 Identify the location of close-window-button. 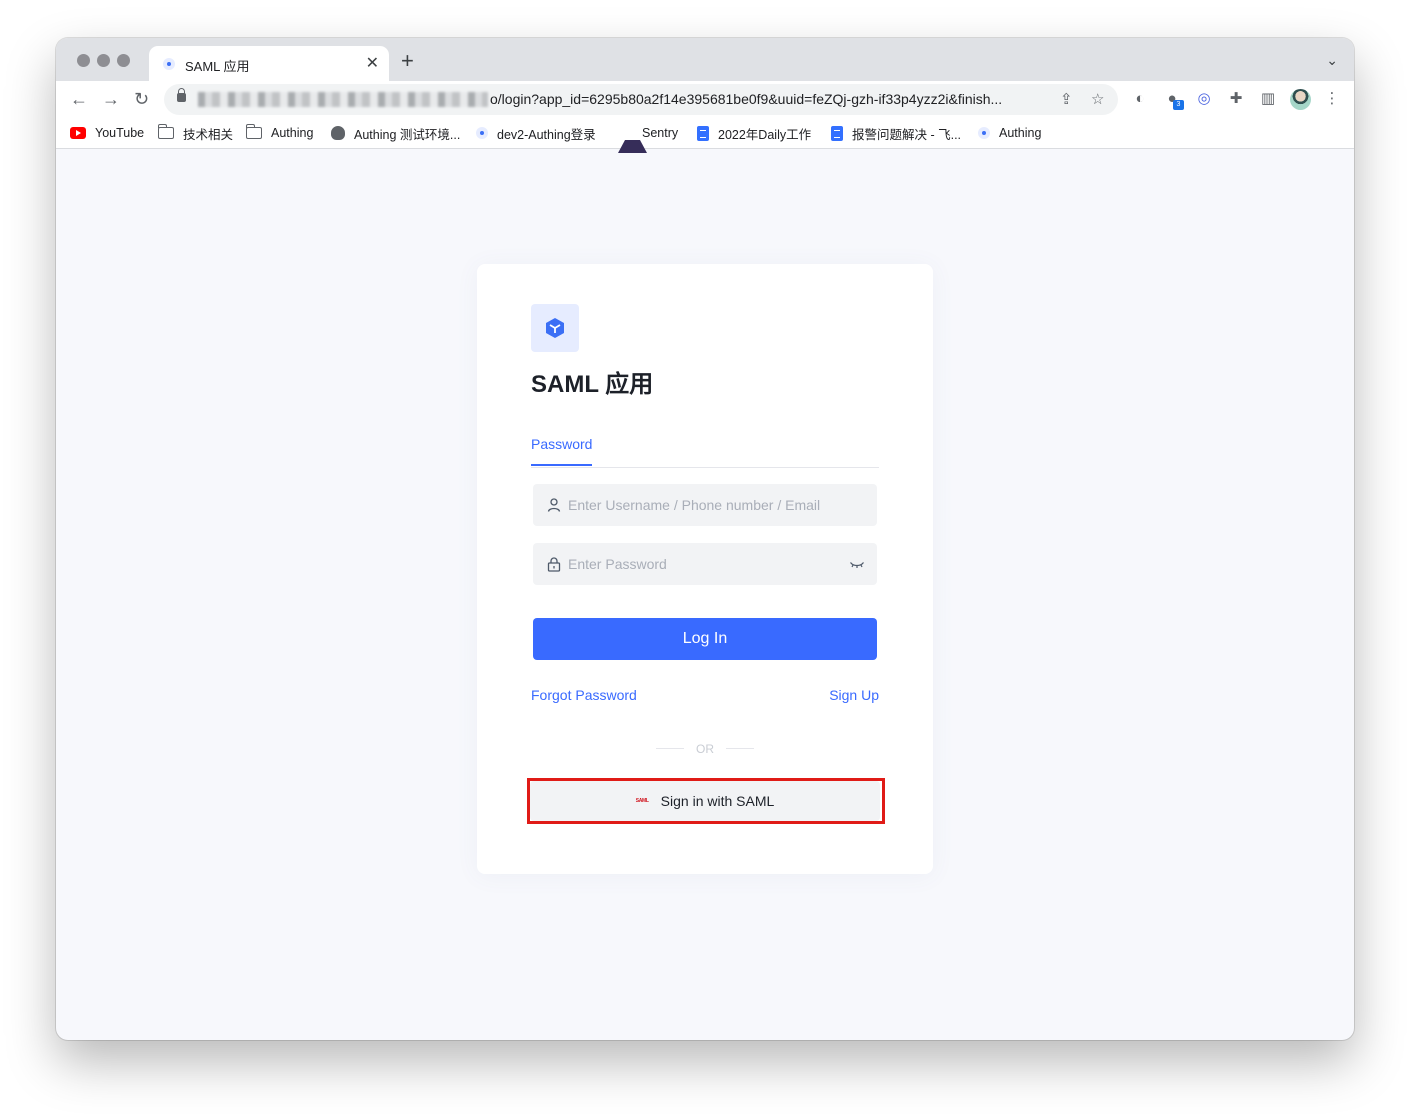
(83, 60).